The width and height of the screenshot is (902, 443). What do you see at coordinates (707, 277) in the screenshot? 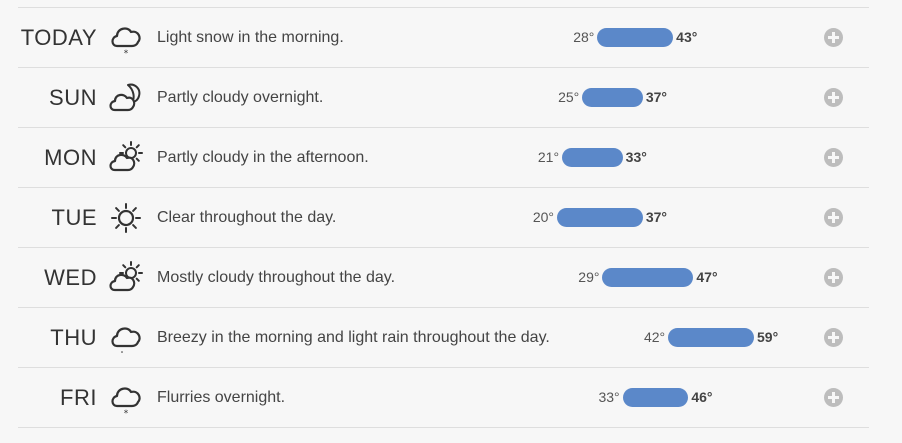
I see `high-temp: 47°` at bounding box center [707, 277].